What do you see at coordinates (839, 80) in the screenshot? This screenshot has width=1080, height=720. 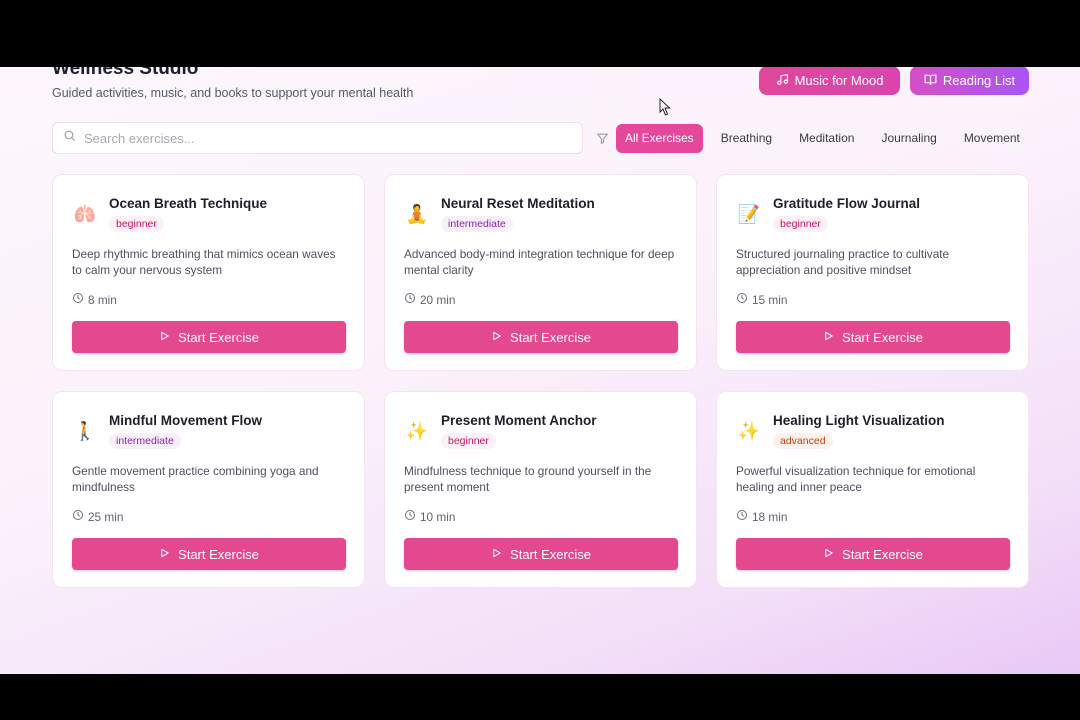 I see `music-for-mood-label: Music for Mood` at bounding box center [839, 80].